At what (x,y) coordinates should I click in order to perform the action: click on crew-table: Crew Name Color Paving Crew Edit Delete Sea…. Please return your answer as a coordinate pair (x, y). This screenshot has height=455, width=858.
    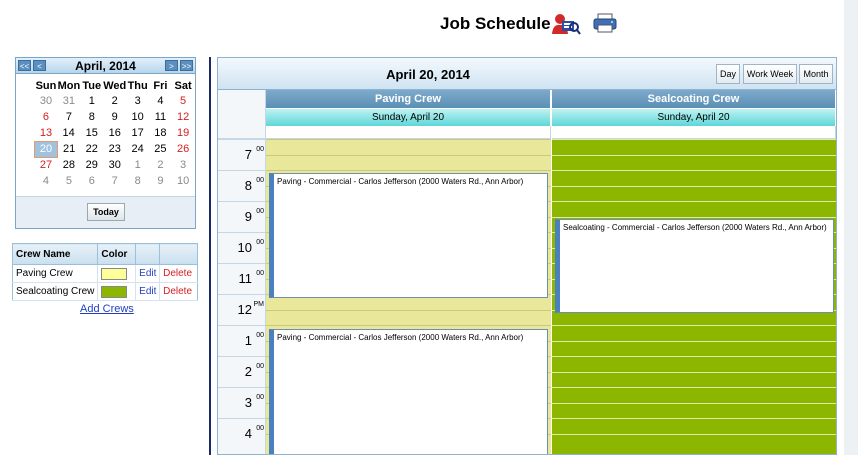
    Looking at the image, I should click on (105, 272).